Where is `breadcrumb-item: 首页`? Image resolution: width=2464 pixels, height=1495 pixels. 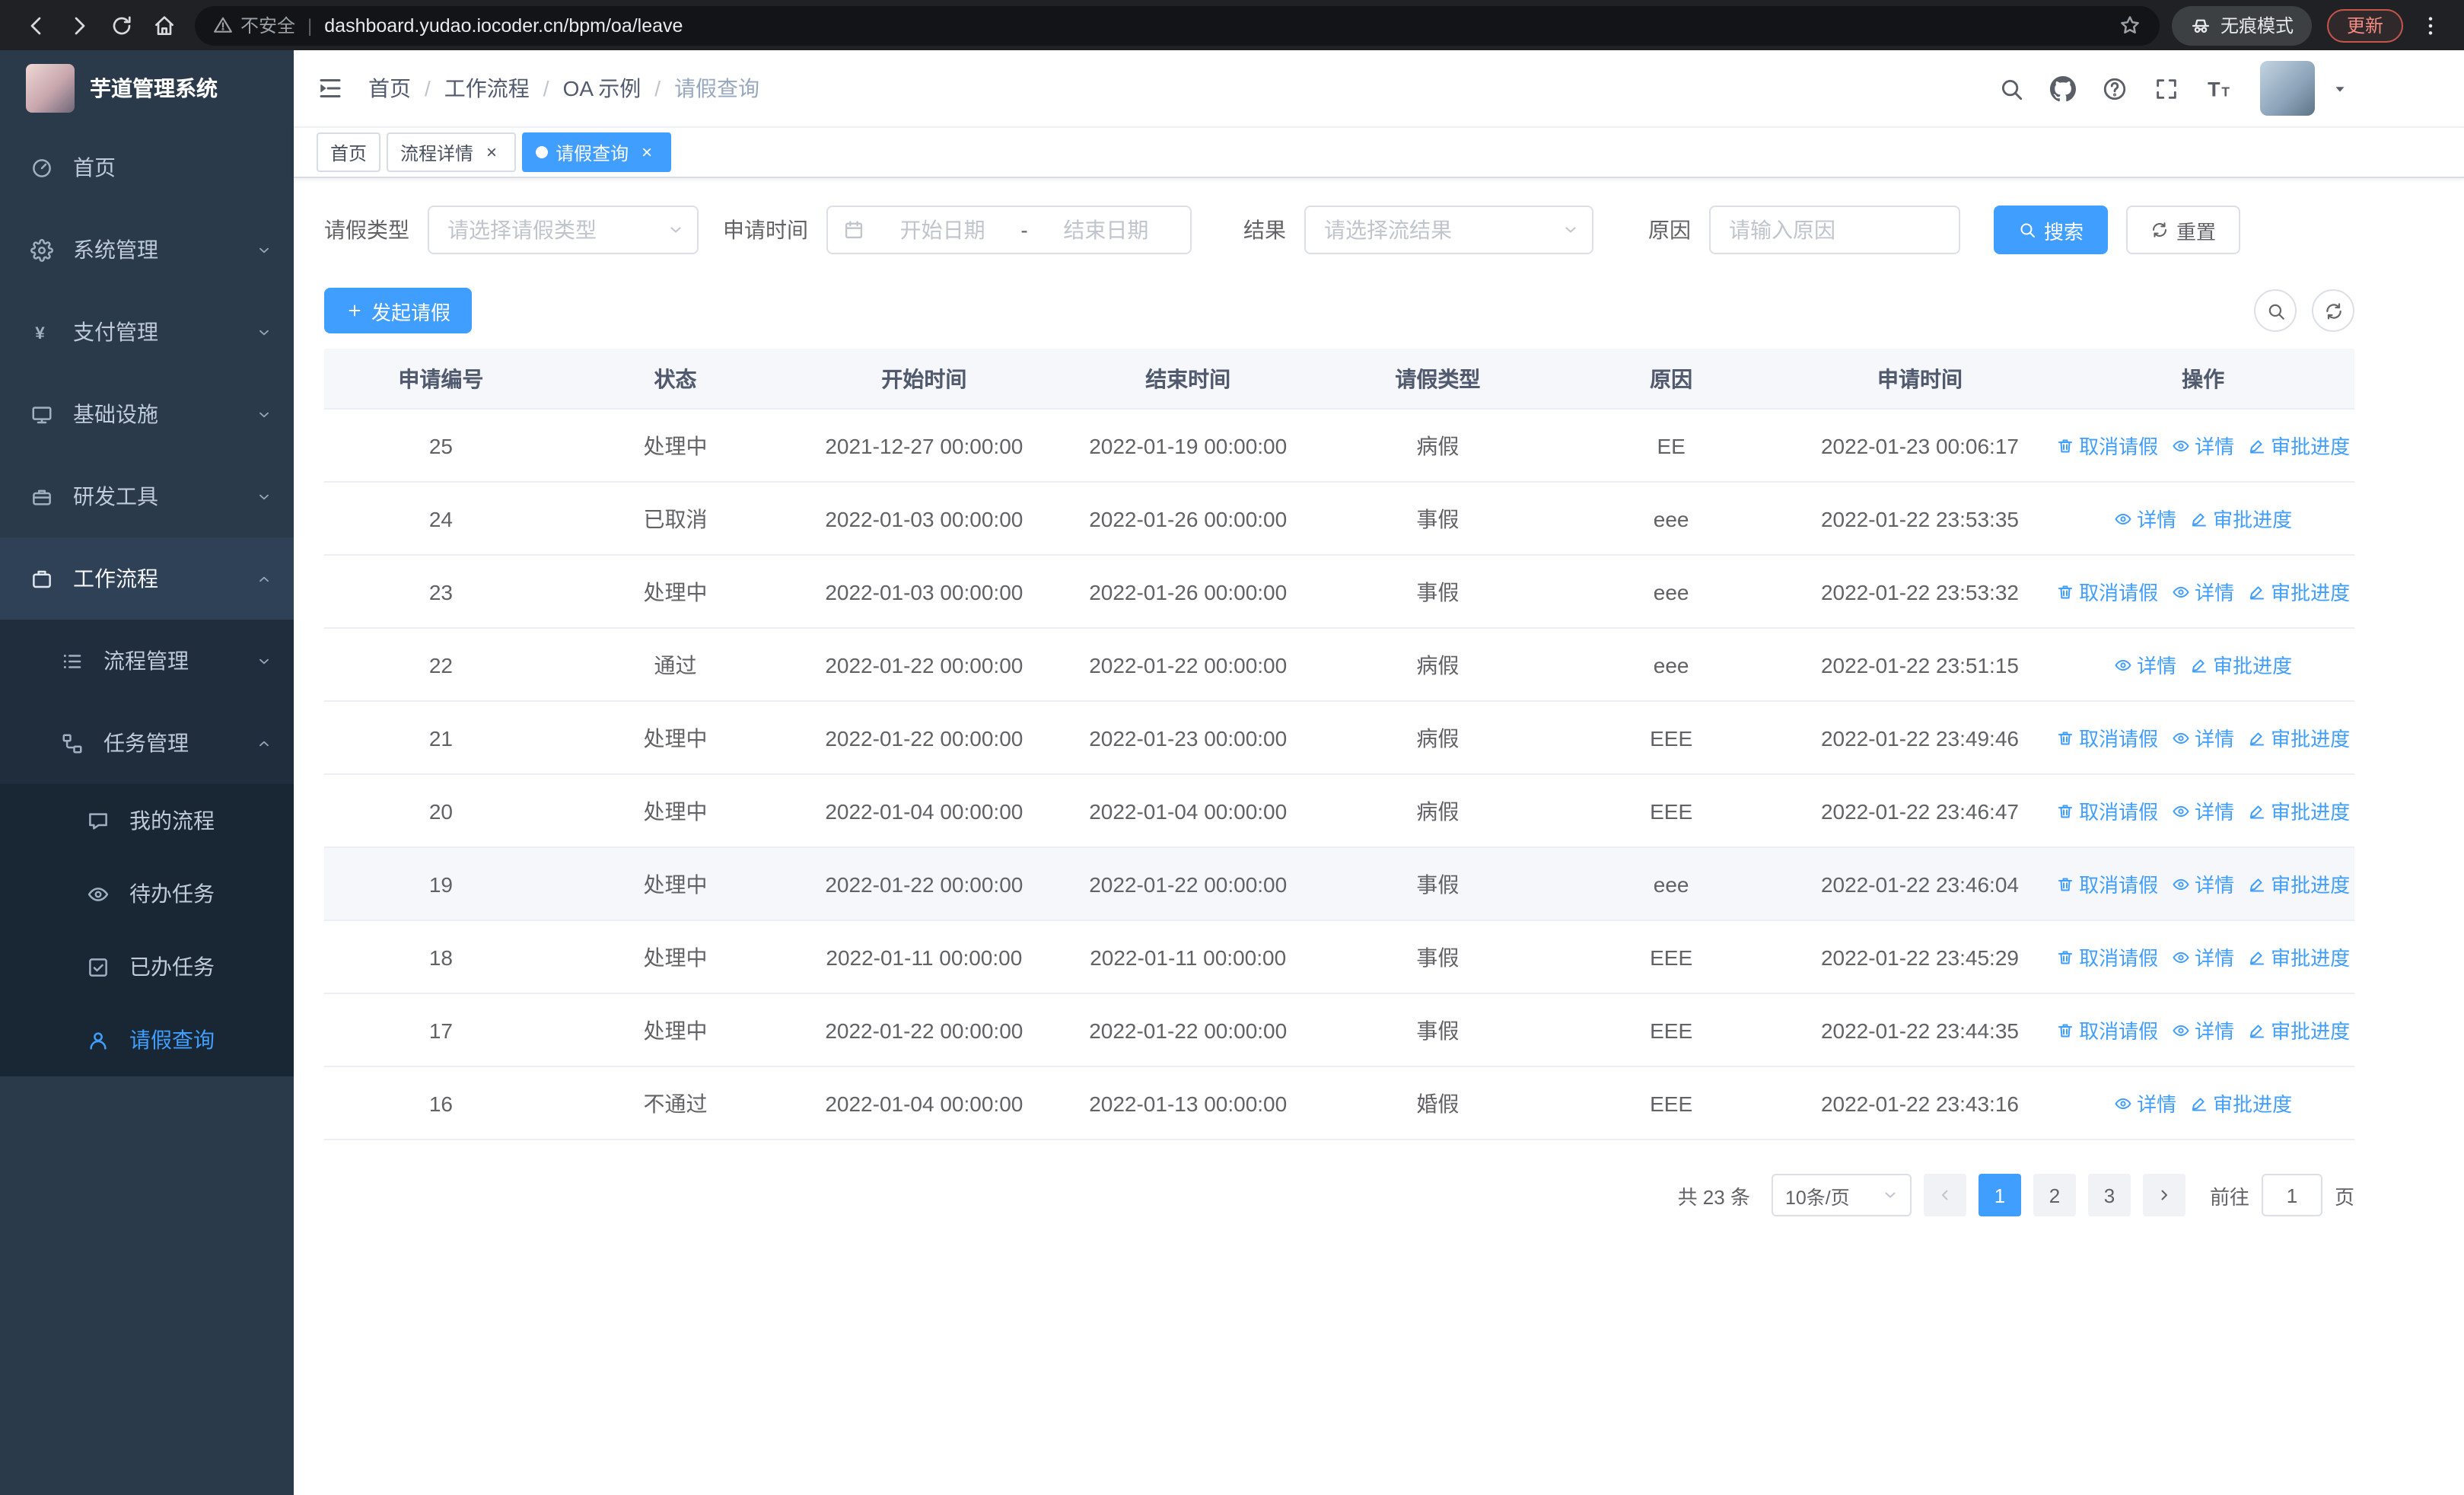 breadcrumb-item: 首页 is located at coordinates (389, 89).